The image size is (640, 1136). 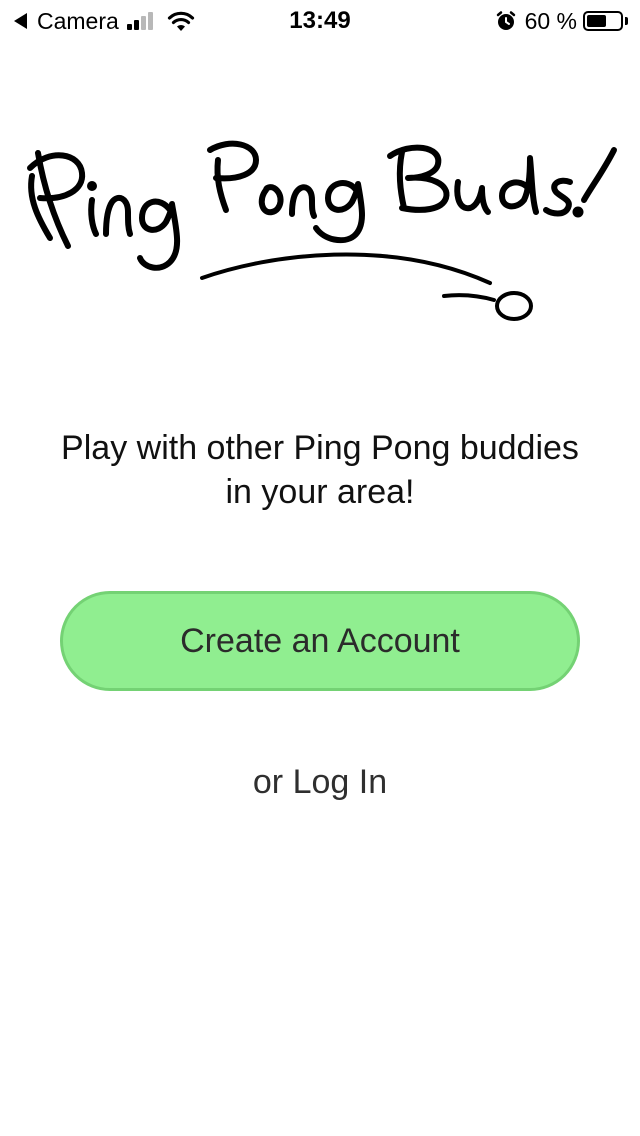 I want to click on battery-fill, so click(x=597, y=21).